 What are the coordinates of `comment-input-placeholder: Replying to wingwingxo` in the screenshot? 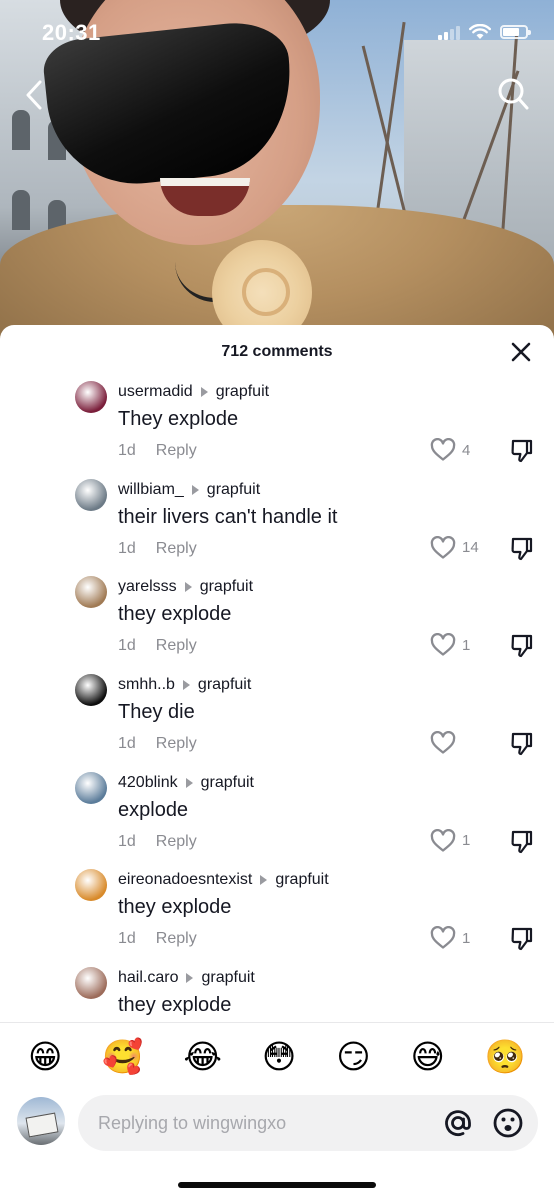 It's located at (192, 1123).